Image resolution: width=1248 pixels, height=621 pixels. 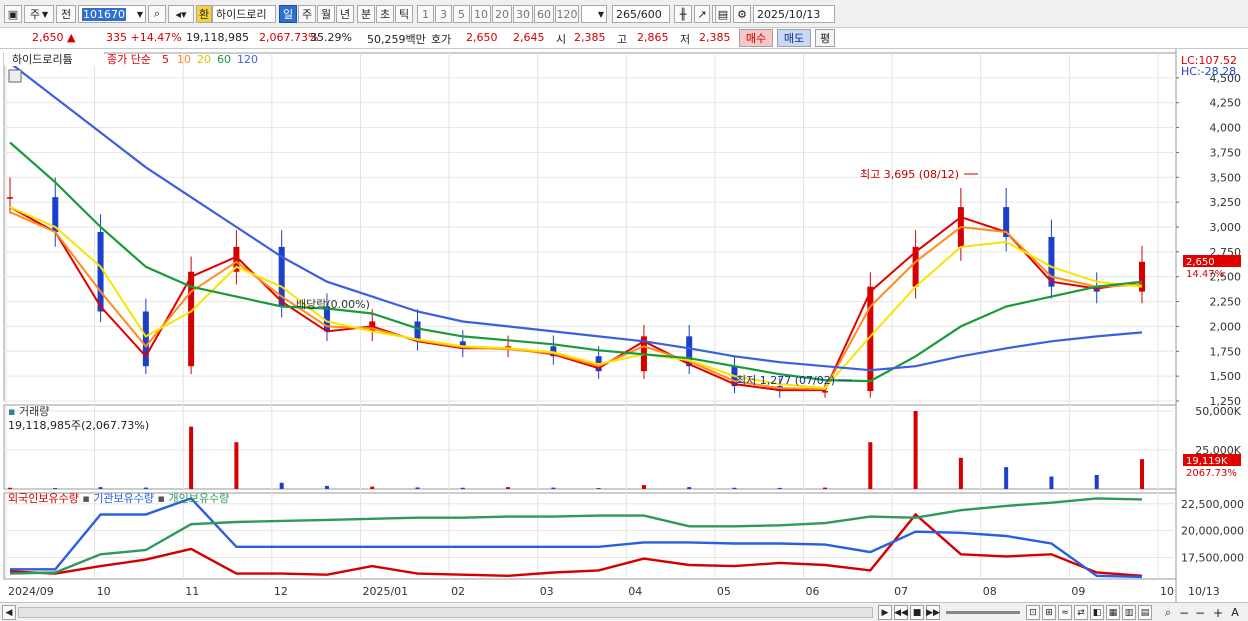 I want to click on minute-option-5: 5, so click(x=461, y=14).